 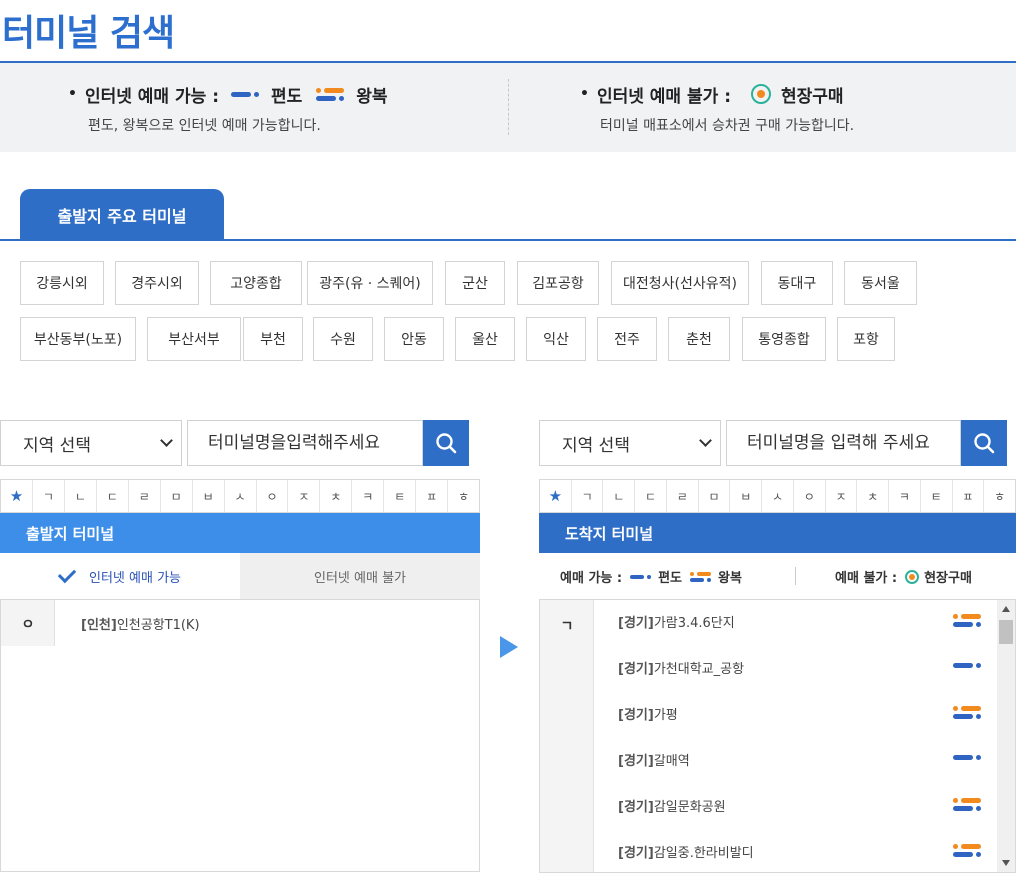 I want to click on tab-departure-available: 인터넷 예매 가능, so click(x=120, y=576).